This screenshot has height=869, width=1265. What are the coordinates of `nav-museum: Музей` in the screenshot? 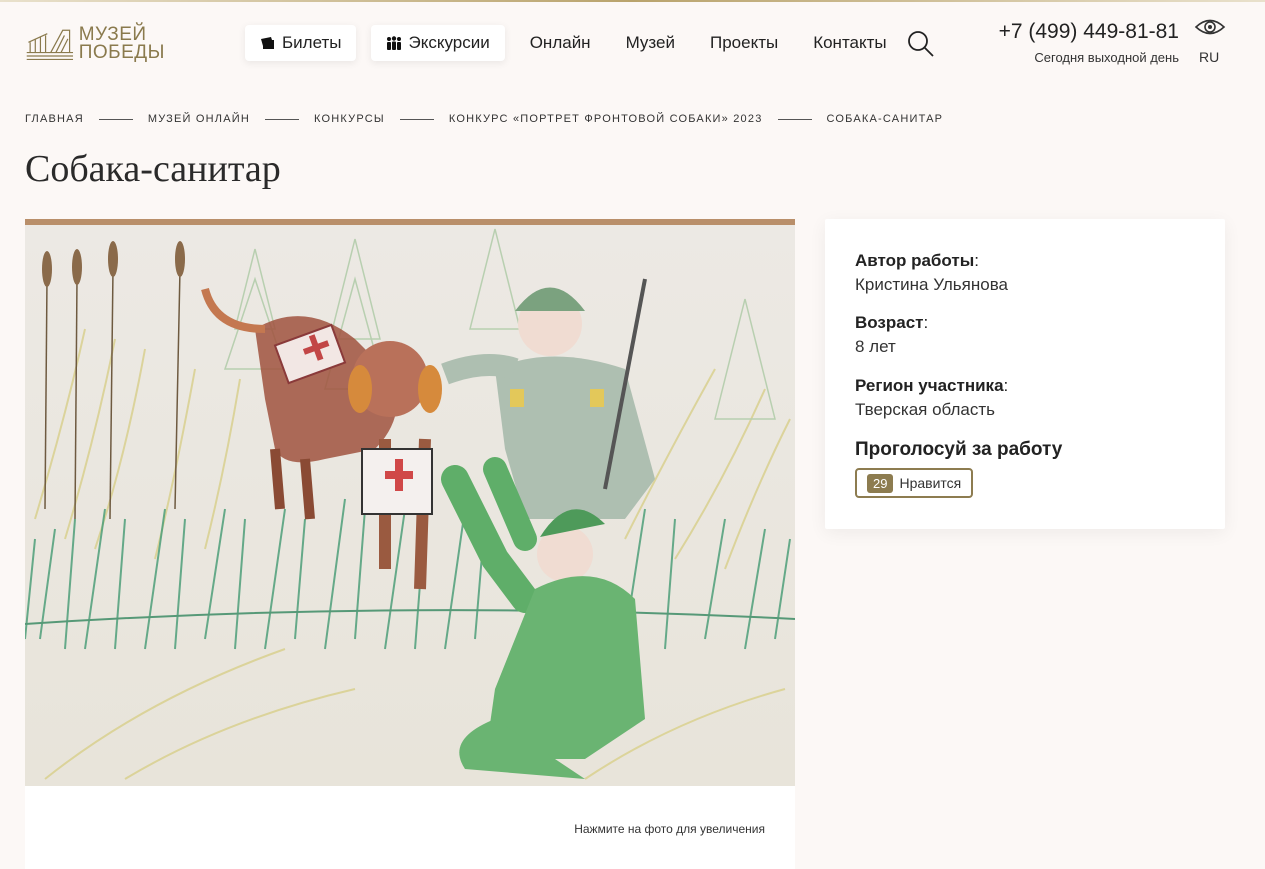 It's located at (650, 43).